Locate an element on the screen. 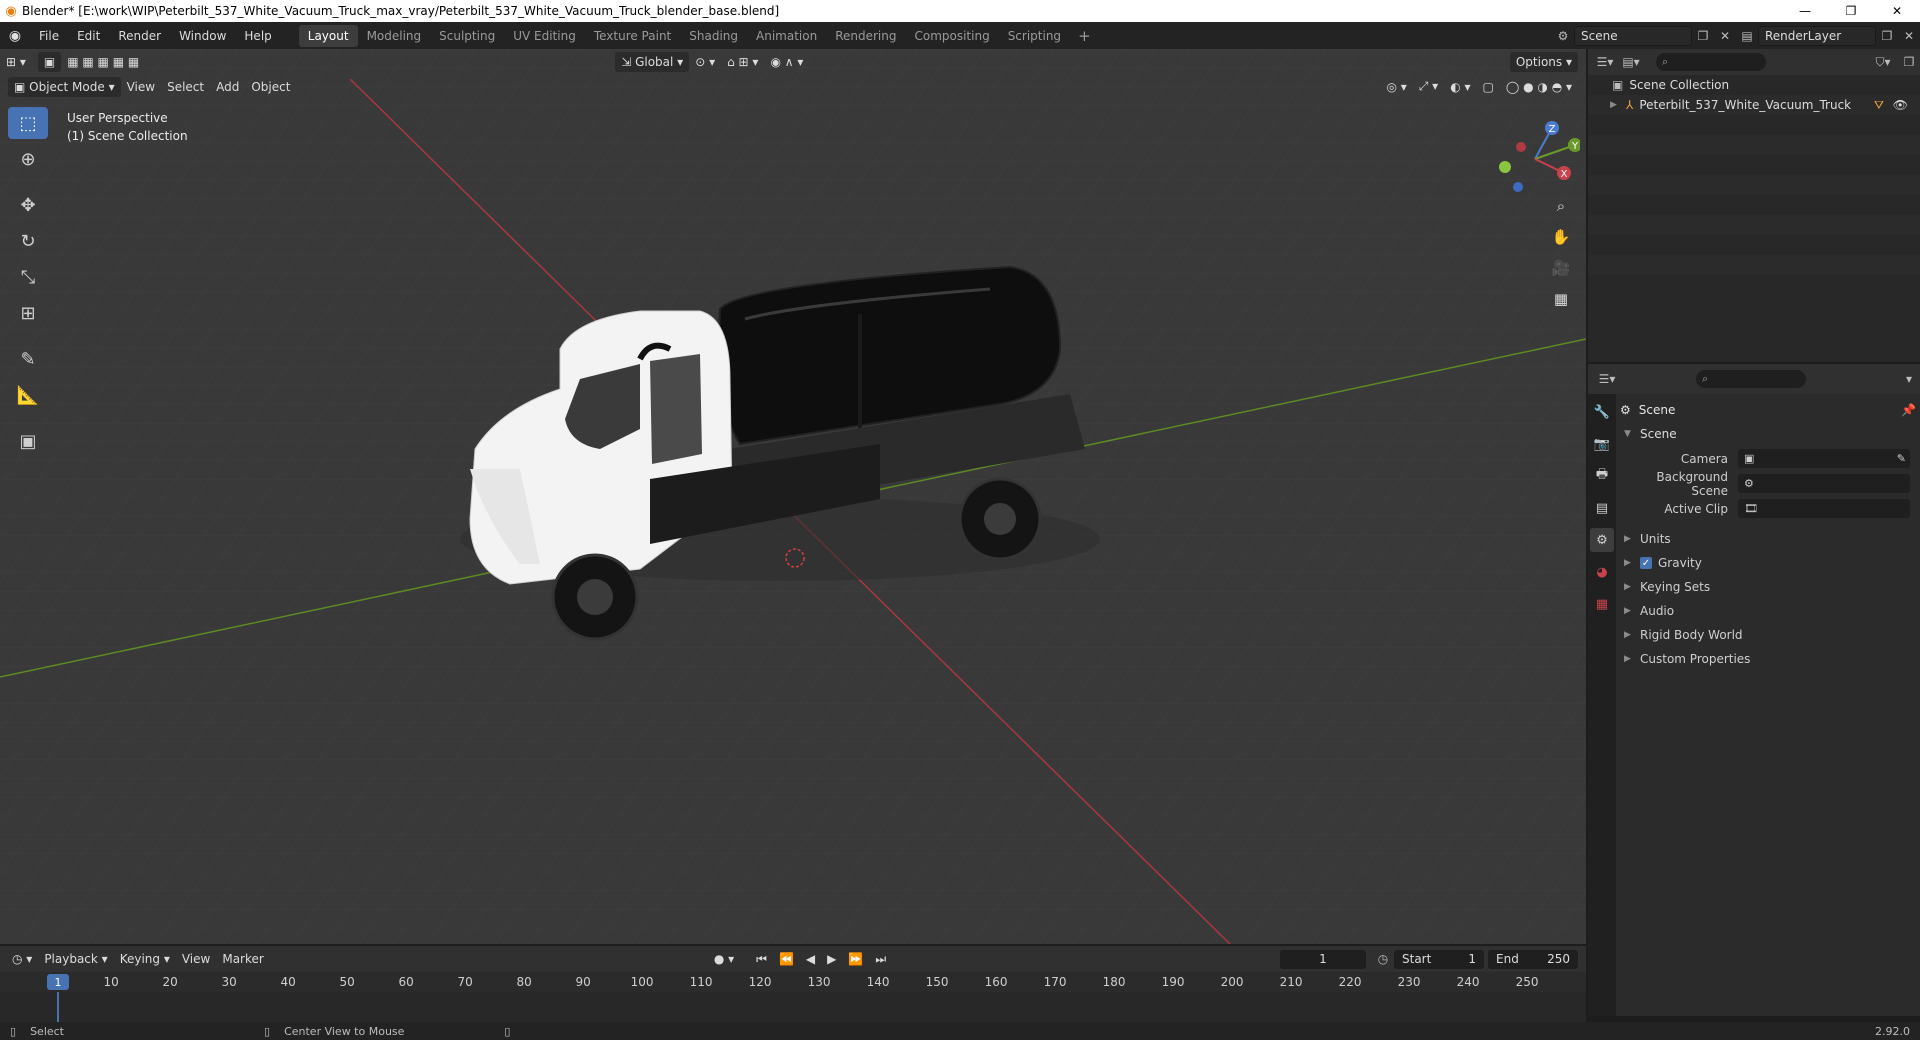  texture-tab-icon: ▦ is located at coordinates (1602, 604).